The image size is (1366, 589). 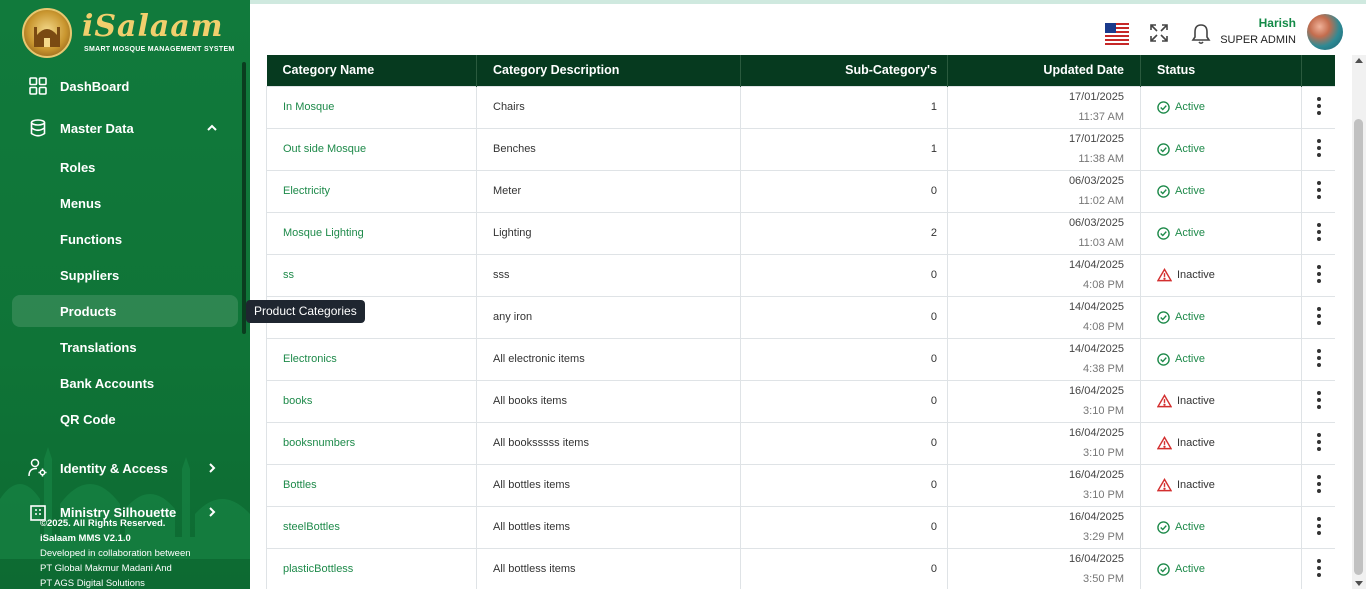 What do you see at coordinates (1277, 23) in the screenshot?
I see `user-name: Harish` at bounding box center [1277, 23].